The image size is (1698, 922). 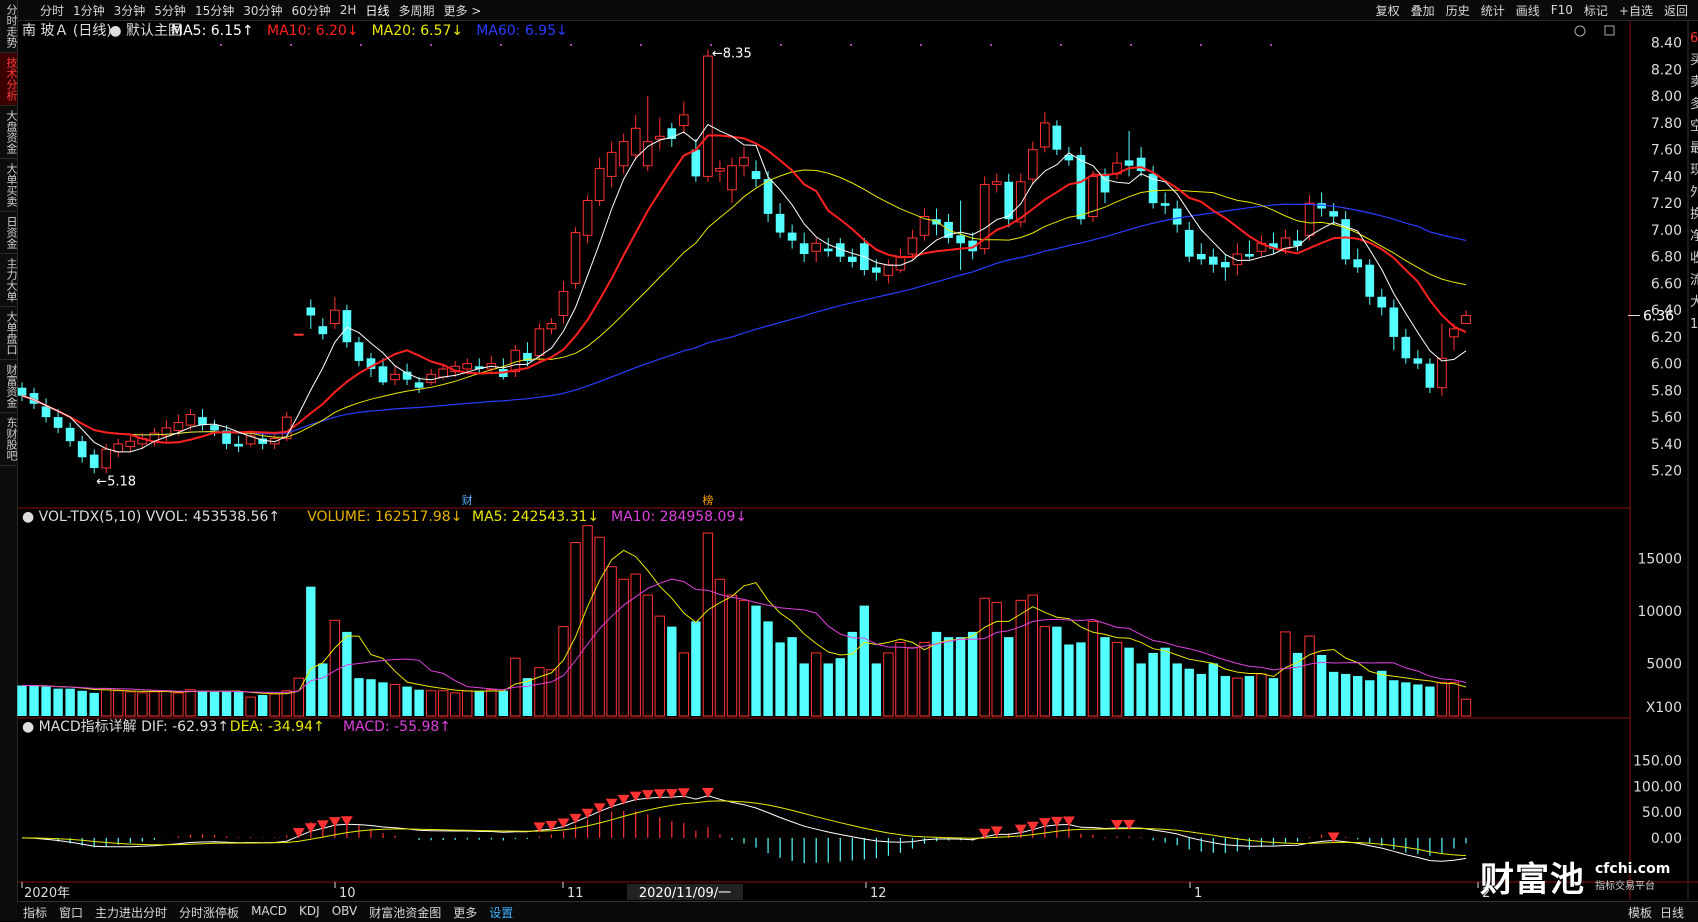 What do you see at coordinates (1580, 31) in the screenshot?
I see `settings-icon` at bounding box center [1580, 31].